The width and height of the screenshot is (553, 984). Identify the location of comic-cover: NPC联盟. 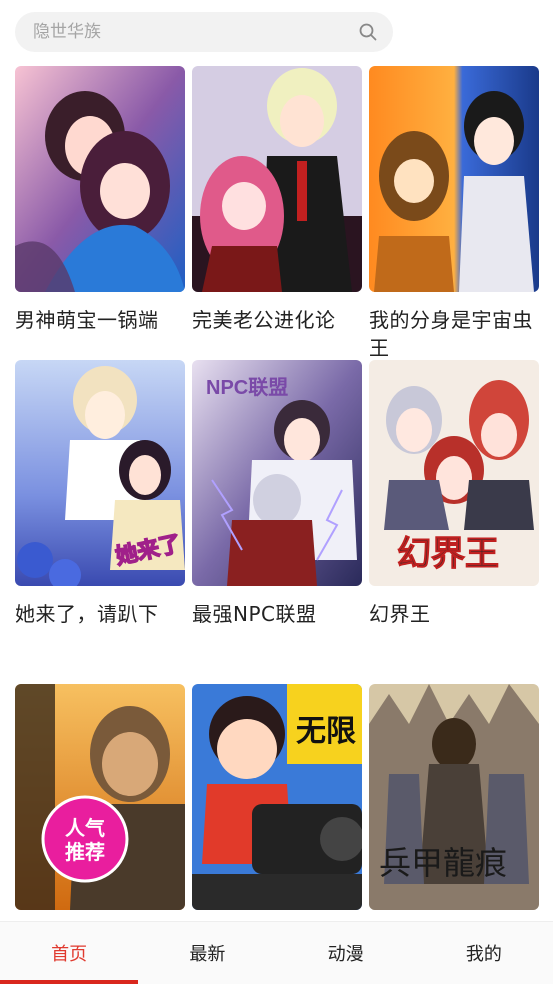
(277, 473).